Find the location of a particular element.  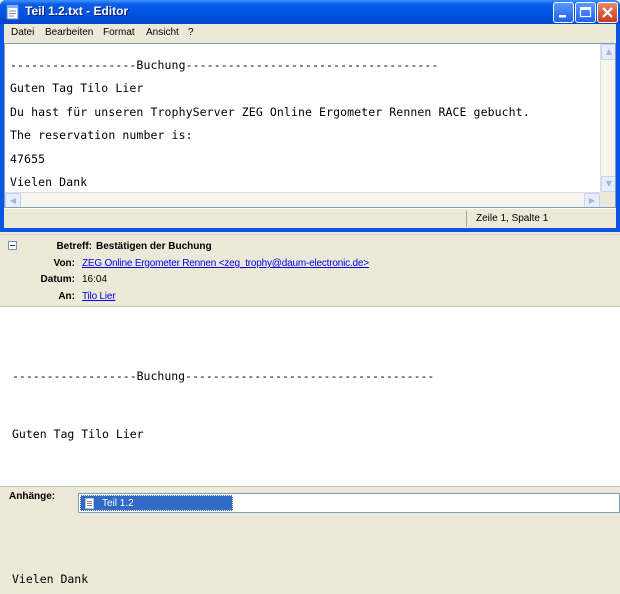

editor-menubar: Datei Bearbeiten Format Ansicht ? is located at coordinates (310, 33).